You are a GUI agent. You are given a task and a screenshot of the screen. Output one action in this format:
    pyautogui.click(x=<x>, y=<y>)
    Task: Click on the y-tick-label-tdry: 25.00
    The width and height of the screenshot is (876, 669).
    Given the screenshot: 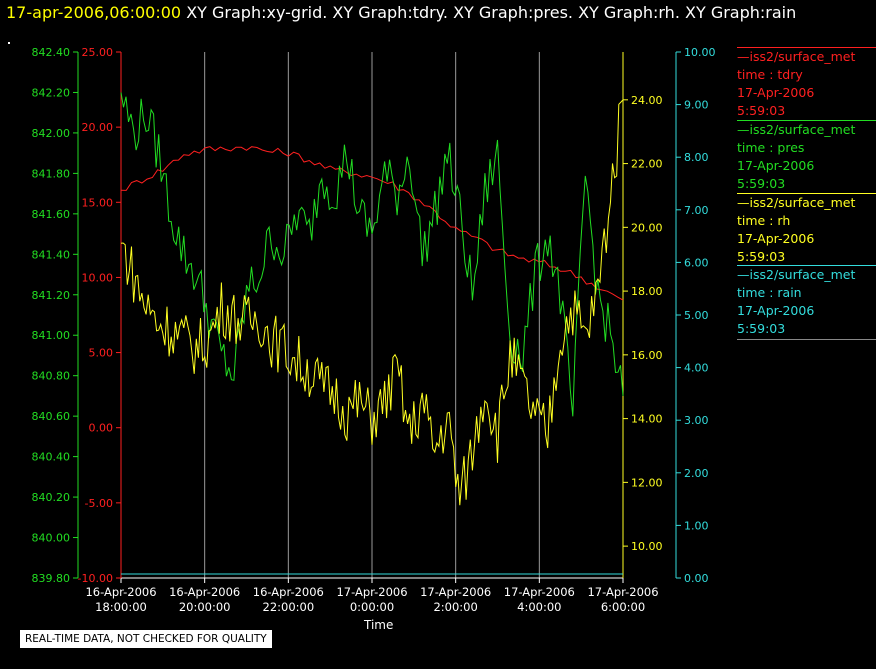 What is the action you would take?
    pyautogui.click(x=98, y=52)
    